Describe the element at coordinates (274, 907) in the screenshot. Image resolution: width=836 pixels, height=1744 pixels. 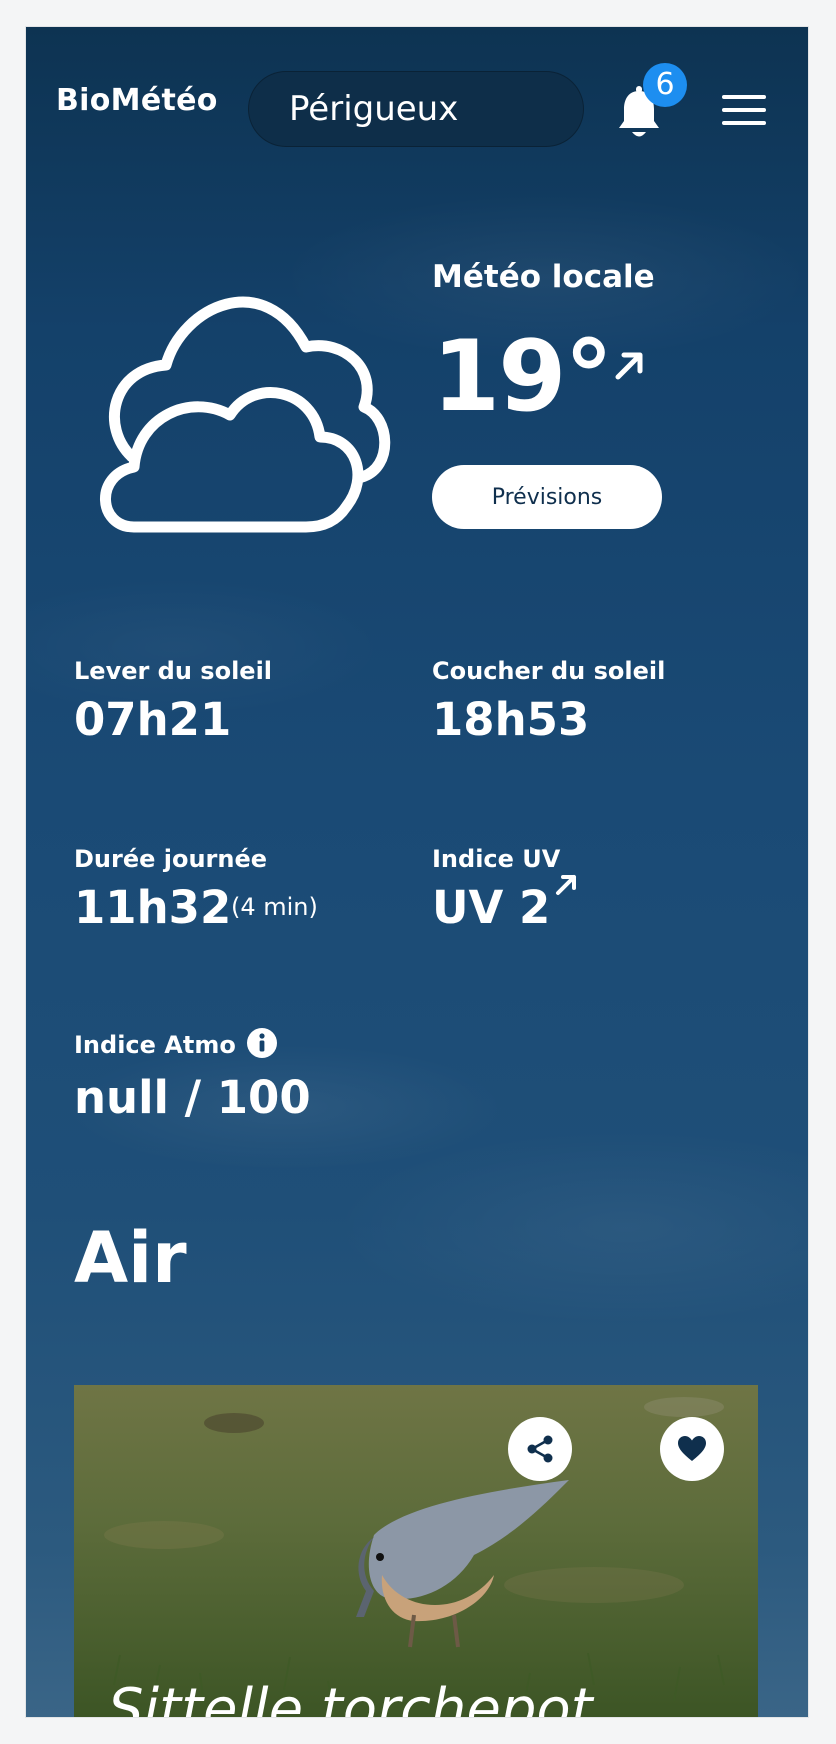
I see `daylength-delta: (4 min)` at that location.